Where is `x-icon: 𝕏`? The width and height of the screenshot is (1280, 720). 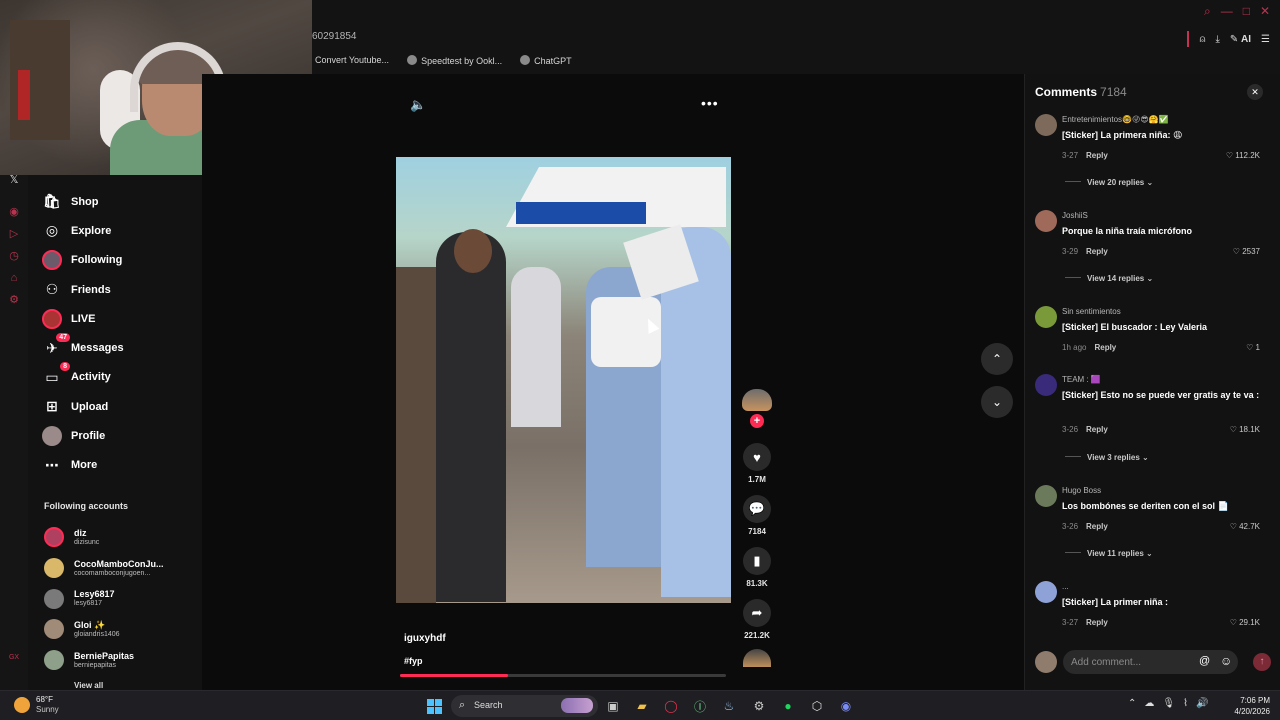
x-icon: 𝕏 is located at coordinates (14, 180).